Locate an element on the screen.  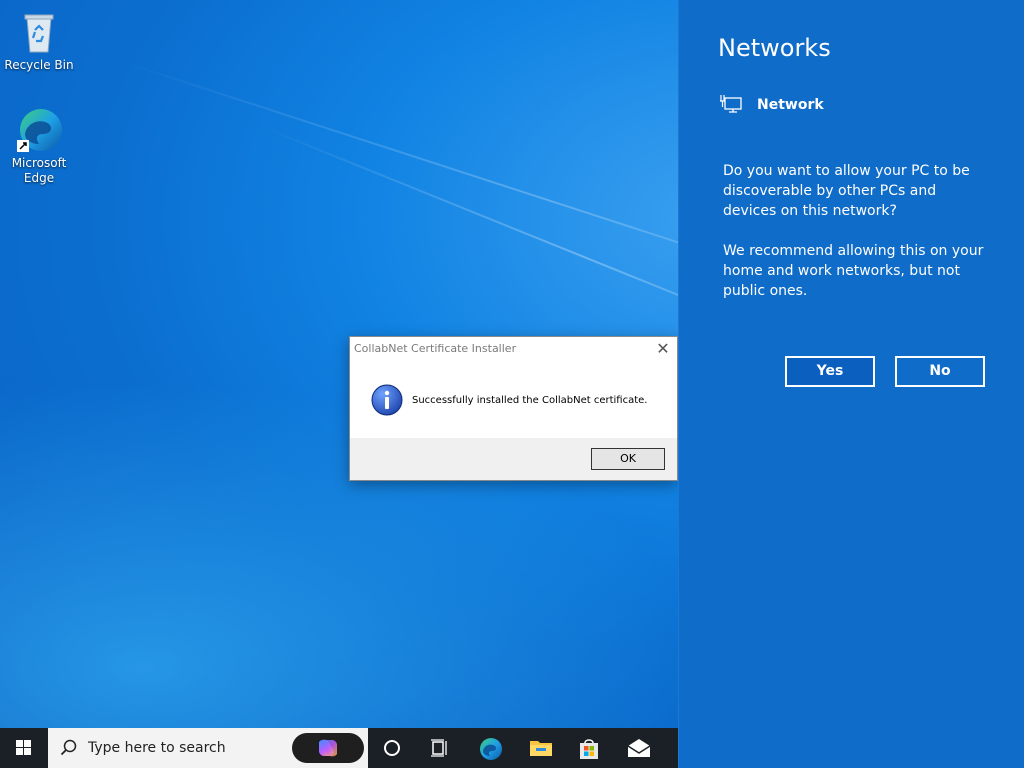
desktop-icon-label: Microsoft Edge is located at coordinates (39, 170).